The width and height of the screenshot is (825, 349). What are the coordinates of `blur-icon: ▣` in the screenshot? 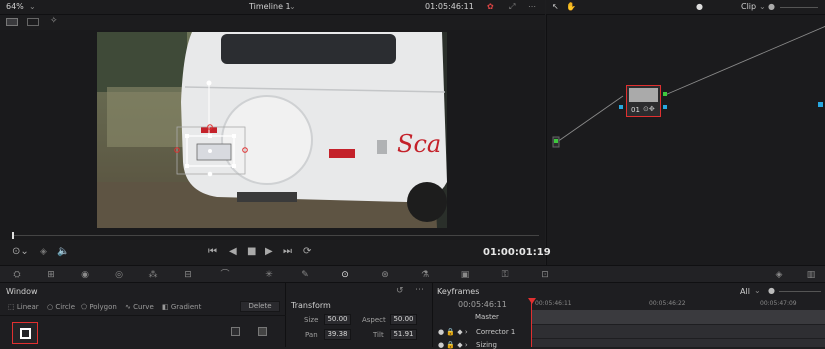 It's located at (465, 275).